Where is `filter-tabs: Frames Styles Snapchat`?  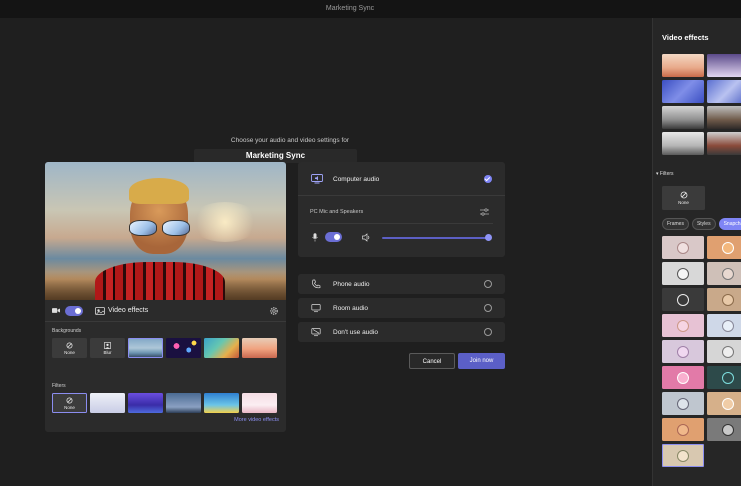
filter-tabs: Frames Styles Snapchat is located at coordinates (701, 224).